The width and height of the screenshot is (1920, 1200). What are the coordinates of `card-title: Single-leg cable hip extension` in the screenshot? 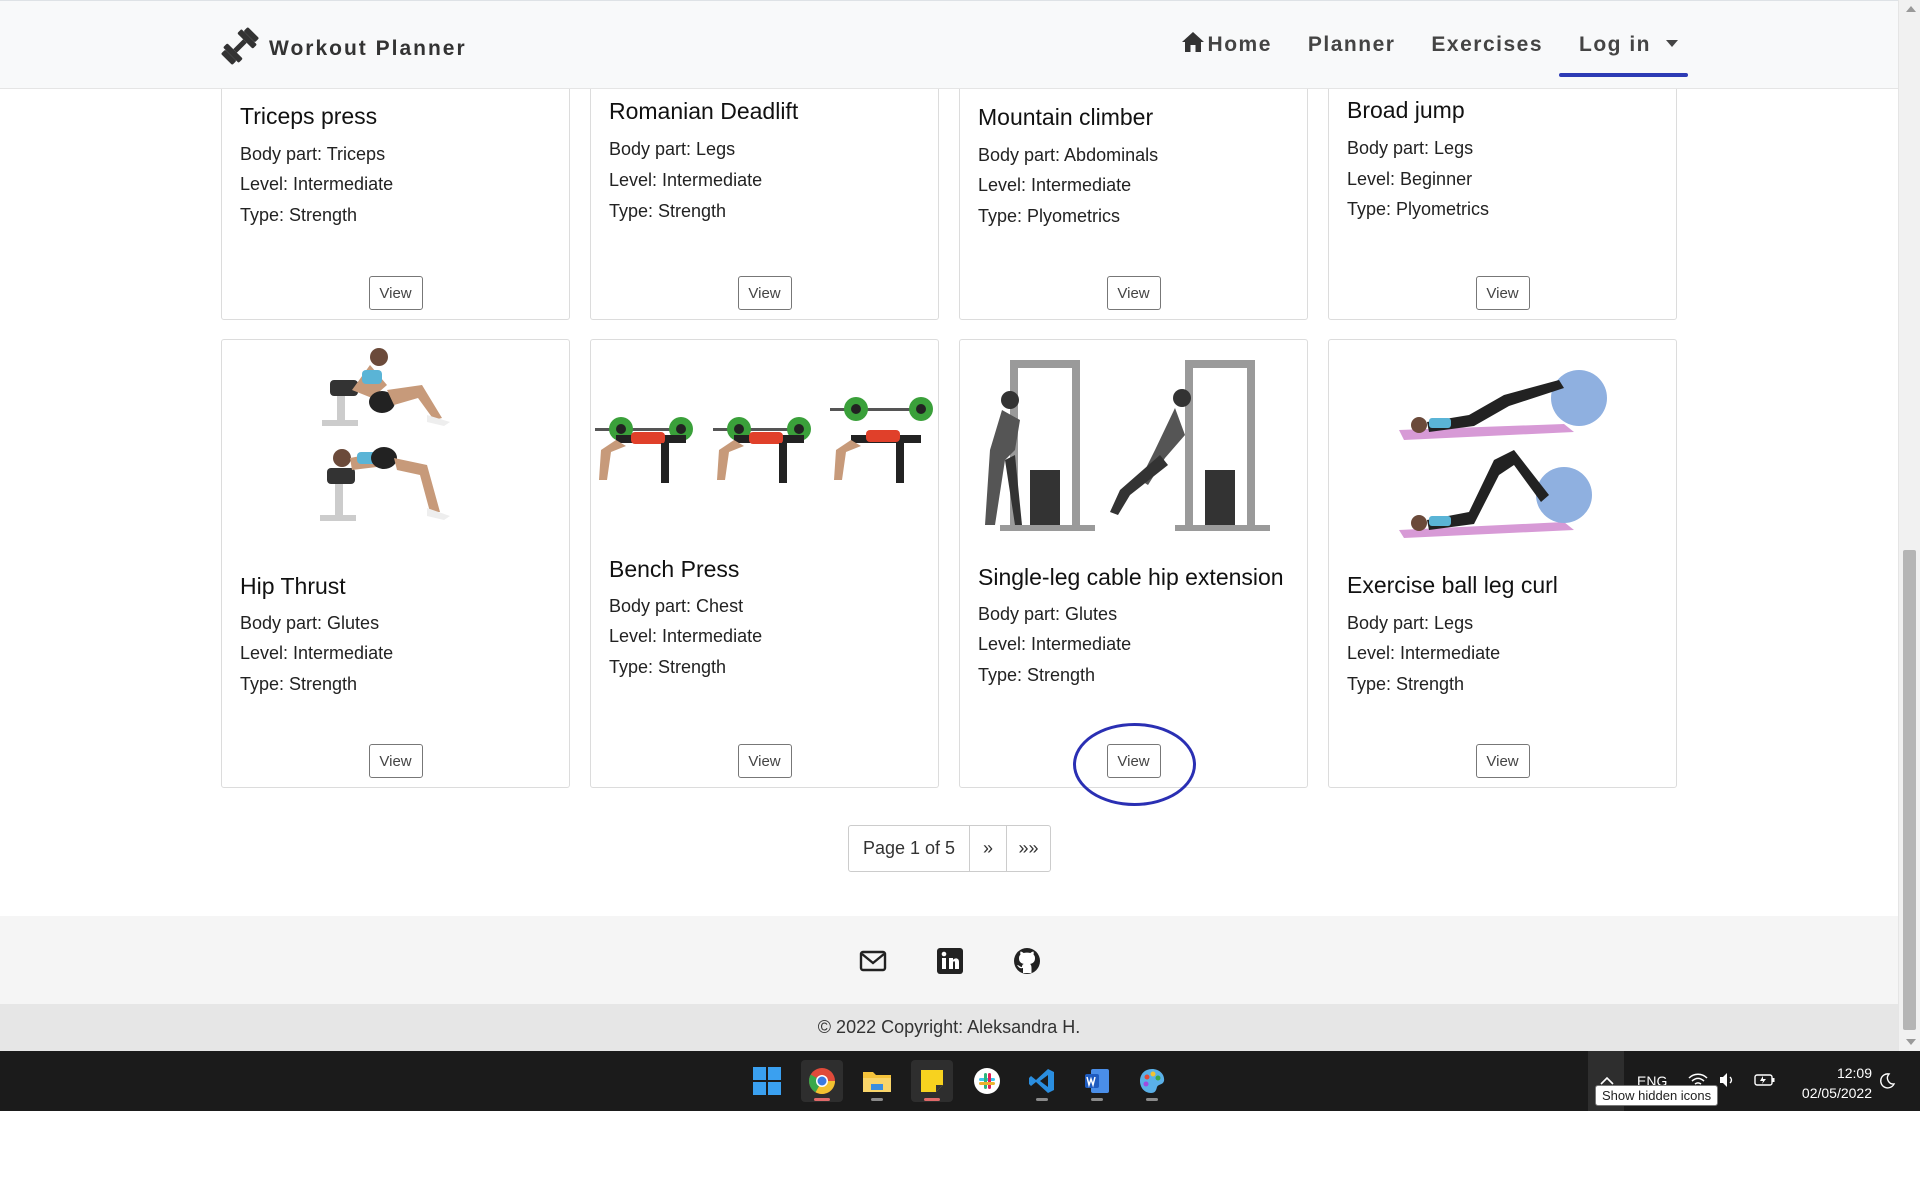 It's located at (1131, 577).